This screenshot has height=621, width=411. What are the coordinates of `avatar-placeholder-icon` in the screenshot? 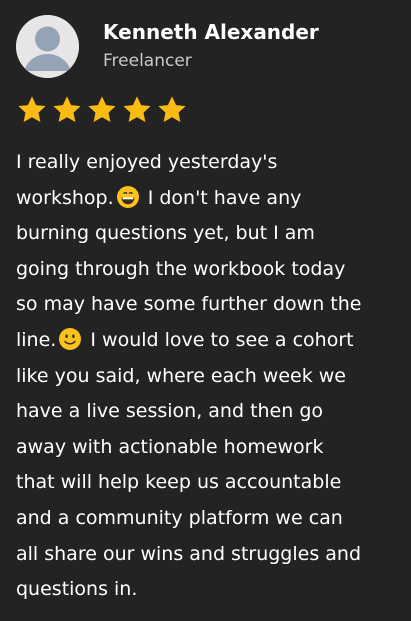 It's located at (47, 46).